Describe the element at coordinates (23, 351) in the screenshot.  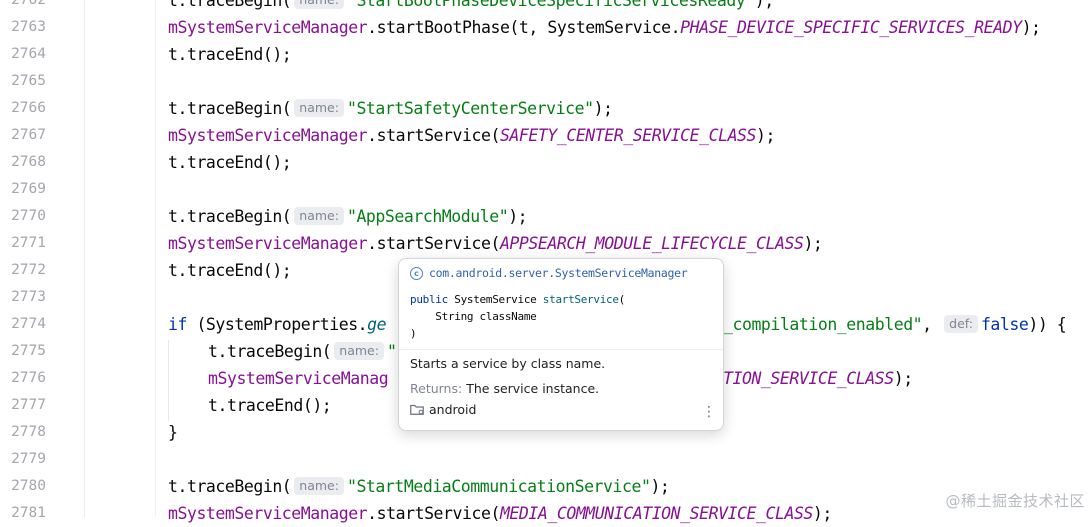
I see `line-number: 2775` at that location.